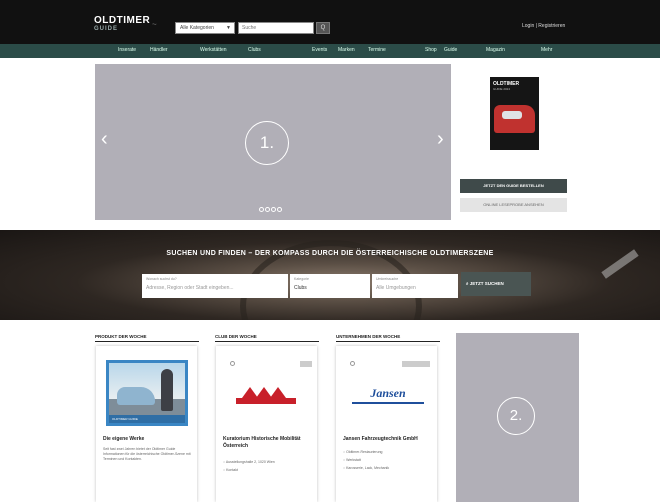 Image resolution: width=660 pixels, height=502 pixels. What do you see at coordinates (440, 139) in the screenshot?
I see `slider-next-button: ›` at bounding box center [440, 139].